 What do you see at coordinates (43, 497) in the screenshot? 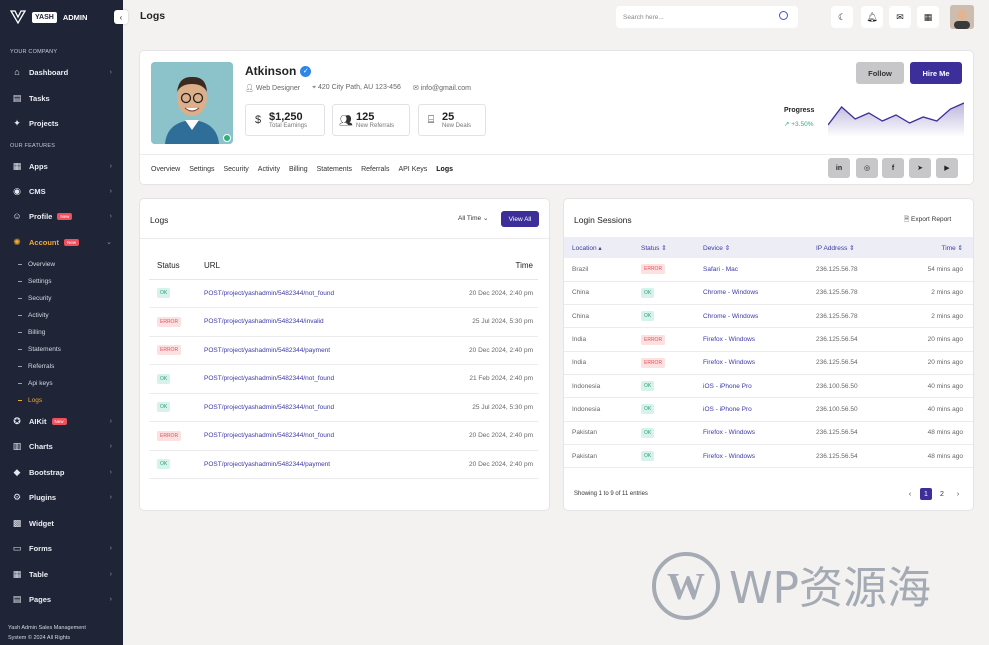
I see `sidebar-item-label: Plugins` at bounding box center [43, 497].